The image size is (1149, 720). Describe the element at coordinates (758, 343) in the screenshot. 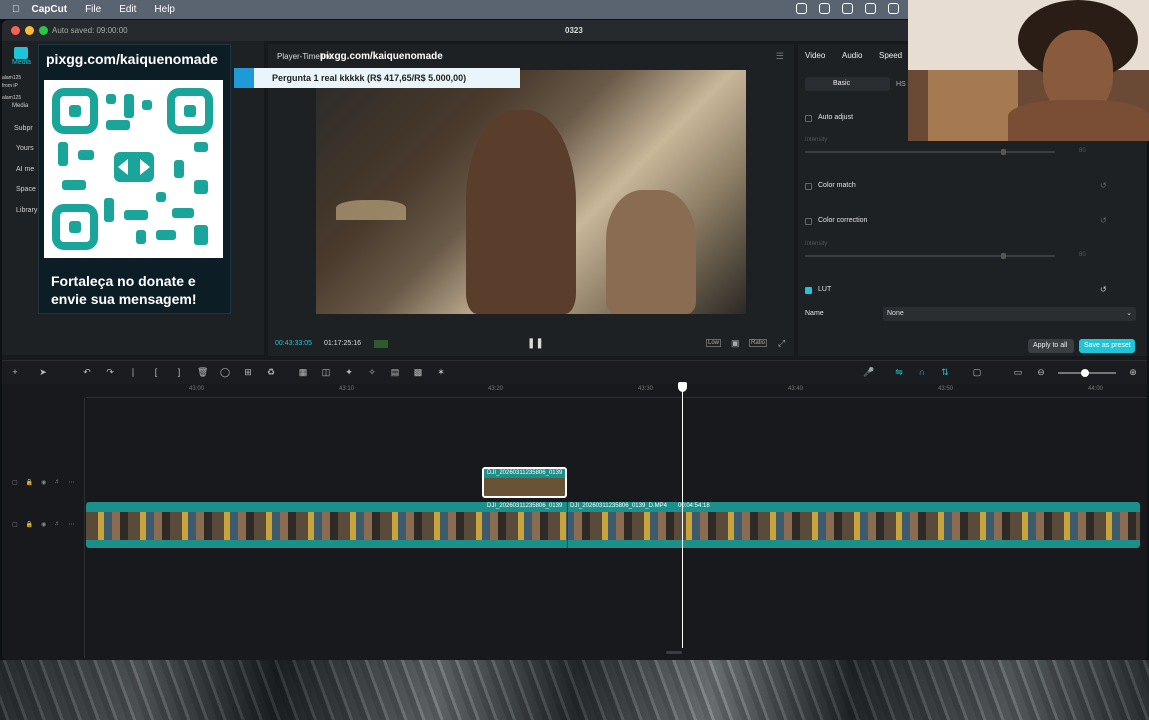

I see `ratio-button: Ratio` at that location.